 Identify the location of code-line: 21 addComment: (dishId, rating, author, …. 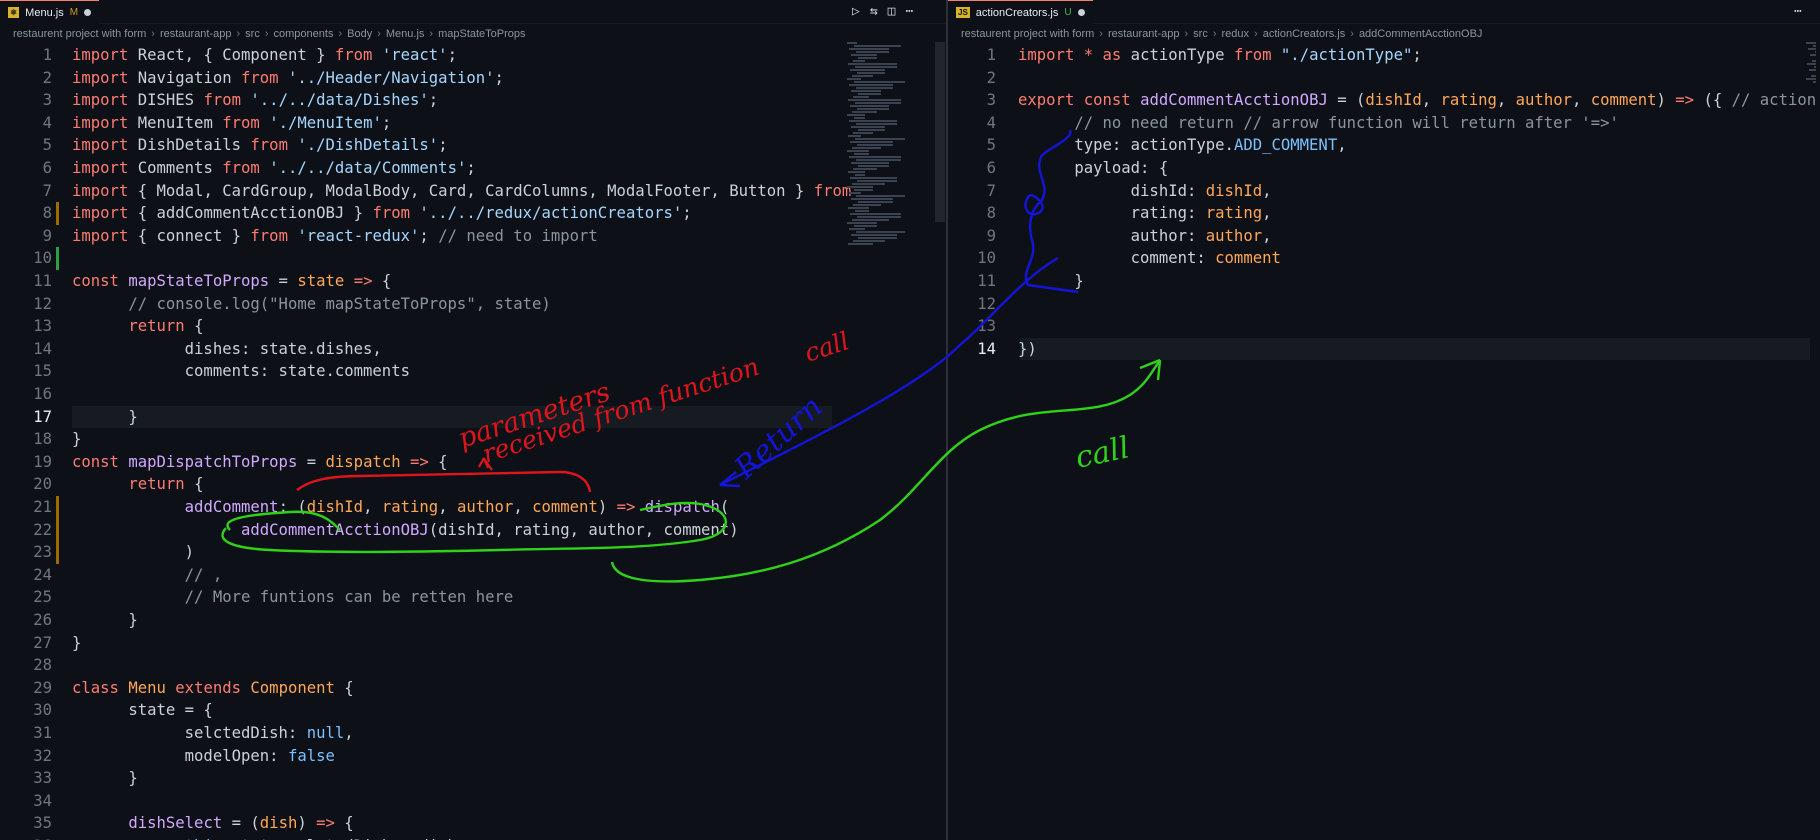
(417, 507).